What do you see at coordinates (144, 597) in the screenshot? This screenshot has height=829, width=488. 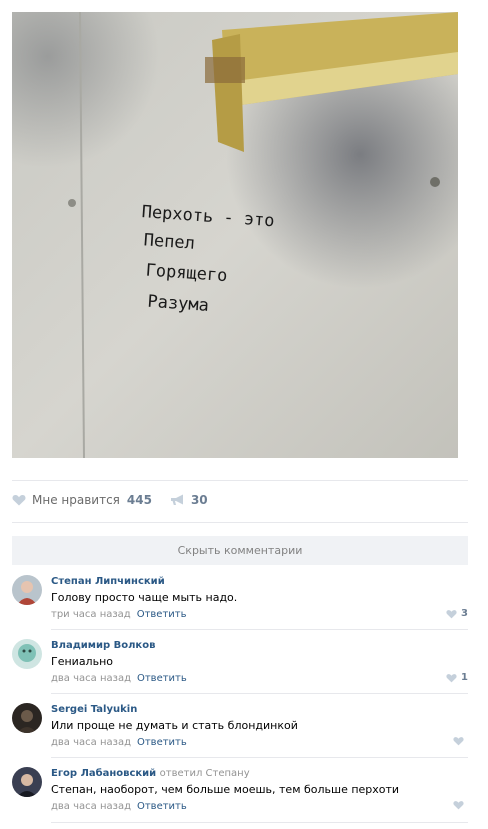 I see `comment-text: Голову просто чаще мыть надо.` at bounding box center [144, 597].